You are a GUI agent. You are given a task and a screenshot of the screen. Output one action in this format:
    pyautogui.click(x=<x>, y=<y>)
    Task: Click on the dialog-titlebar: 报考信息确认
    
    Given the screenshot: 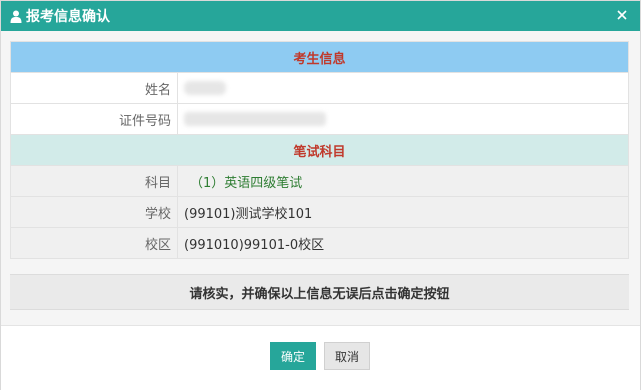 What is the action you would take?
    pyautogui.click(x=320, y=16)
    